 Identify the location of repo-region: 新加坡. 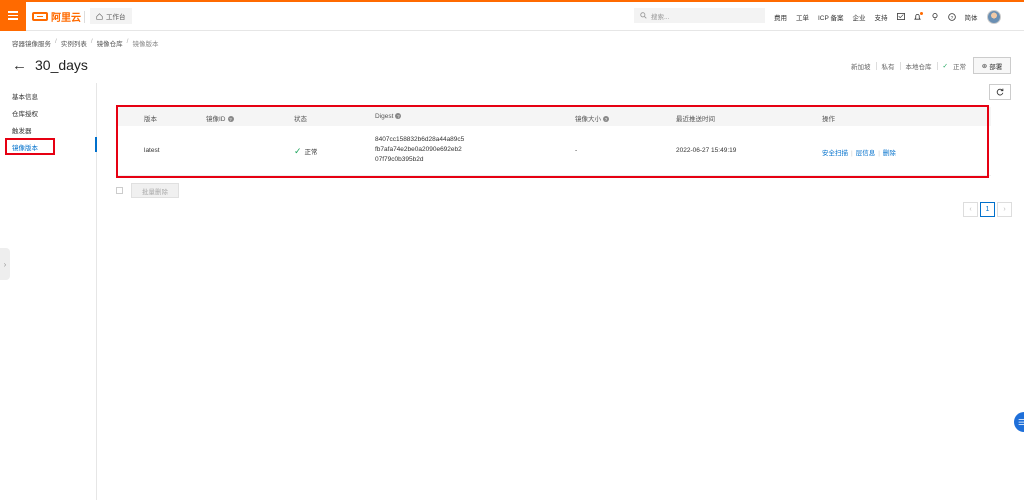
(861, 67).